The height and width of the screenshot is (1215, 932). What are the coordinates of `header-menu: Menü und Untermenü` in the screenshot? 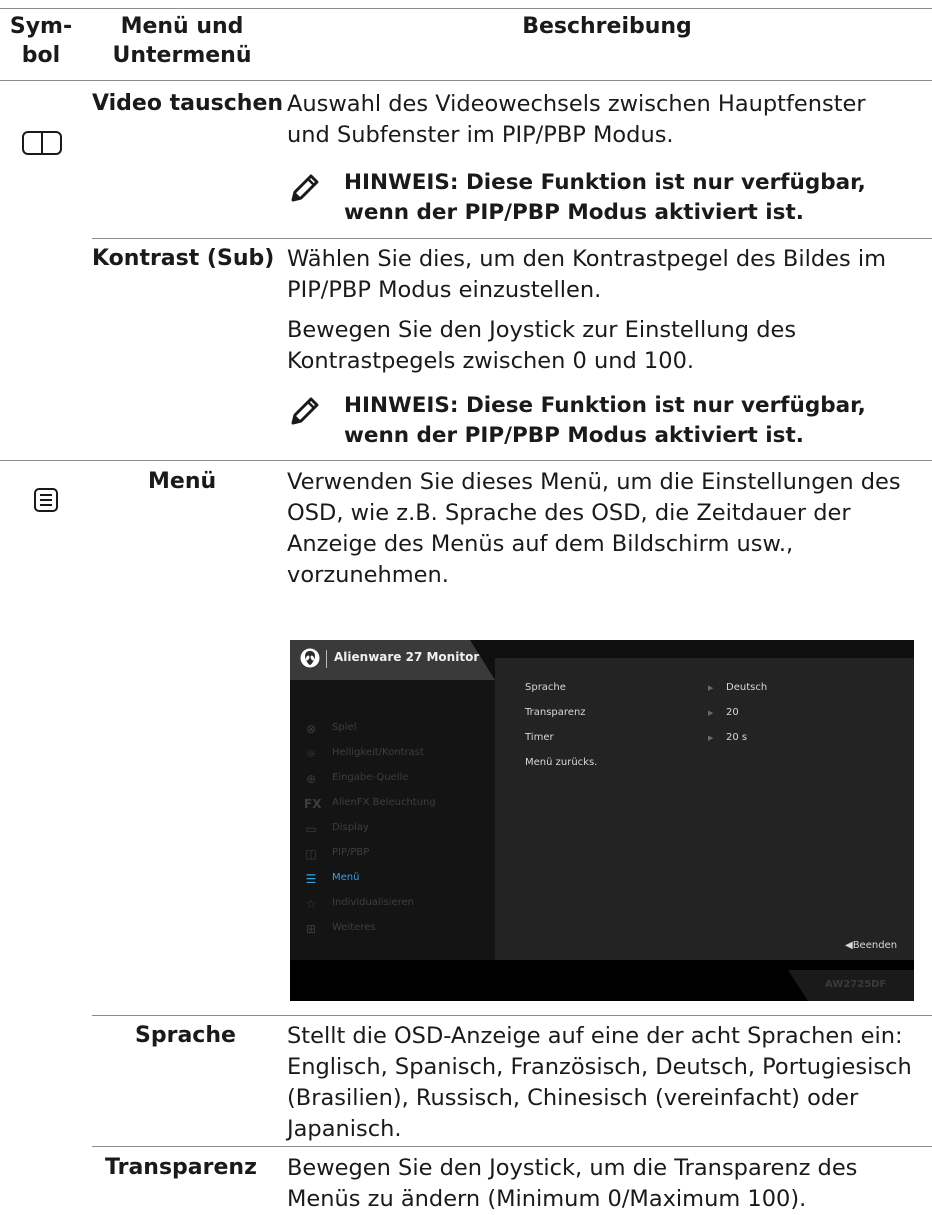 It's located at (182, 41).